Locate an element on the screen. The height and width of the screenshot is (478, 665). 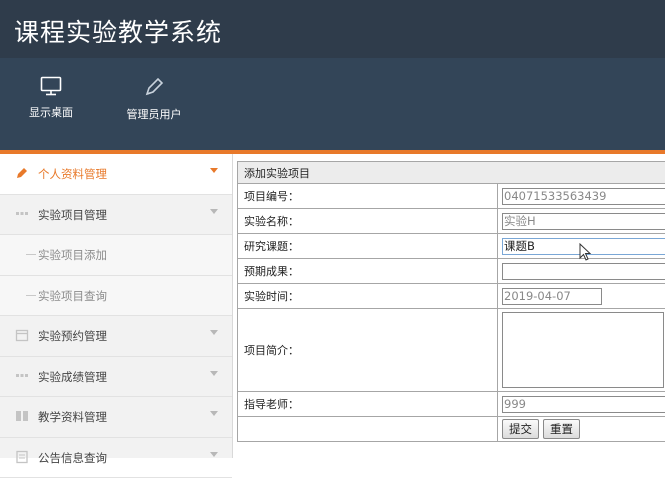
project-no-label: 项目编号： is located at coordinates (368, 196).